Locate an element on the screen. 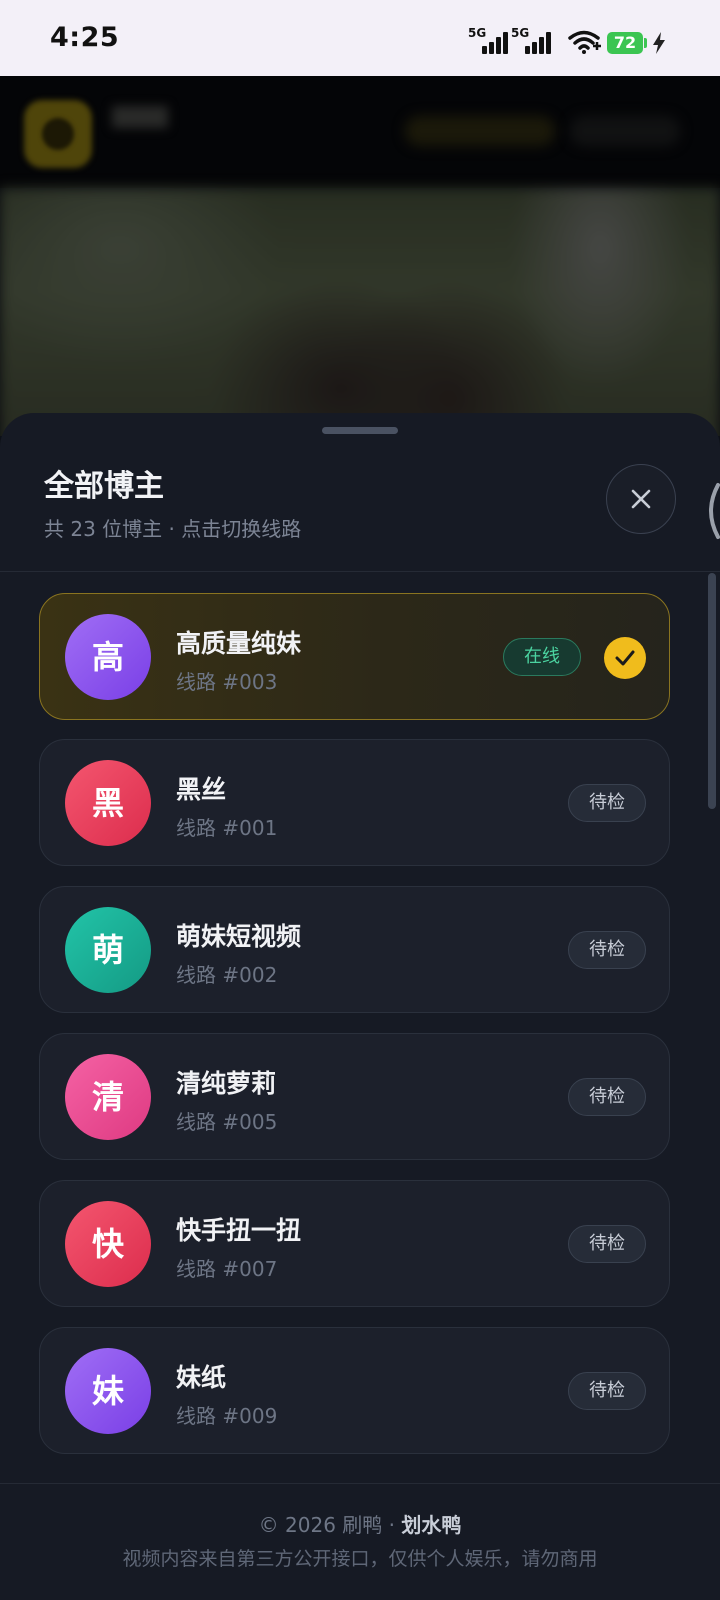 Image resolution: width=720 pixels, height=1600 pixels. footer-copyright: © 2026 刷鸭 · 划水鸭 is located at coordinates (360, 1523).